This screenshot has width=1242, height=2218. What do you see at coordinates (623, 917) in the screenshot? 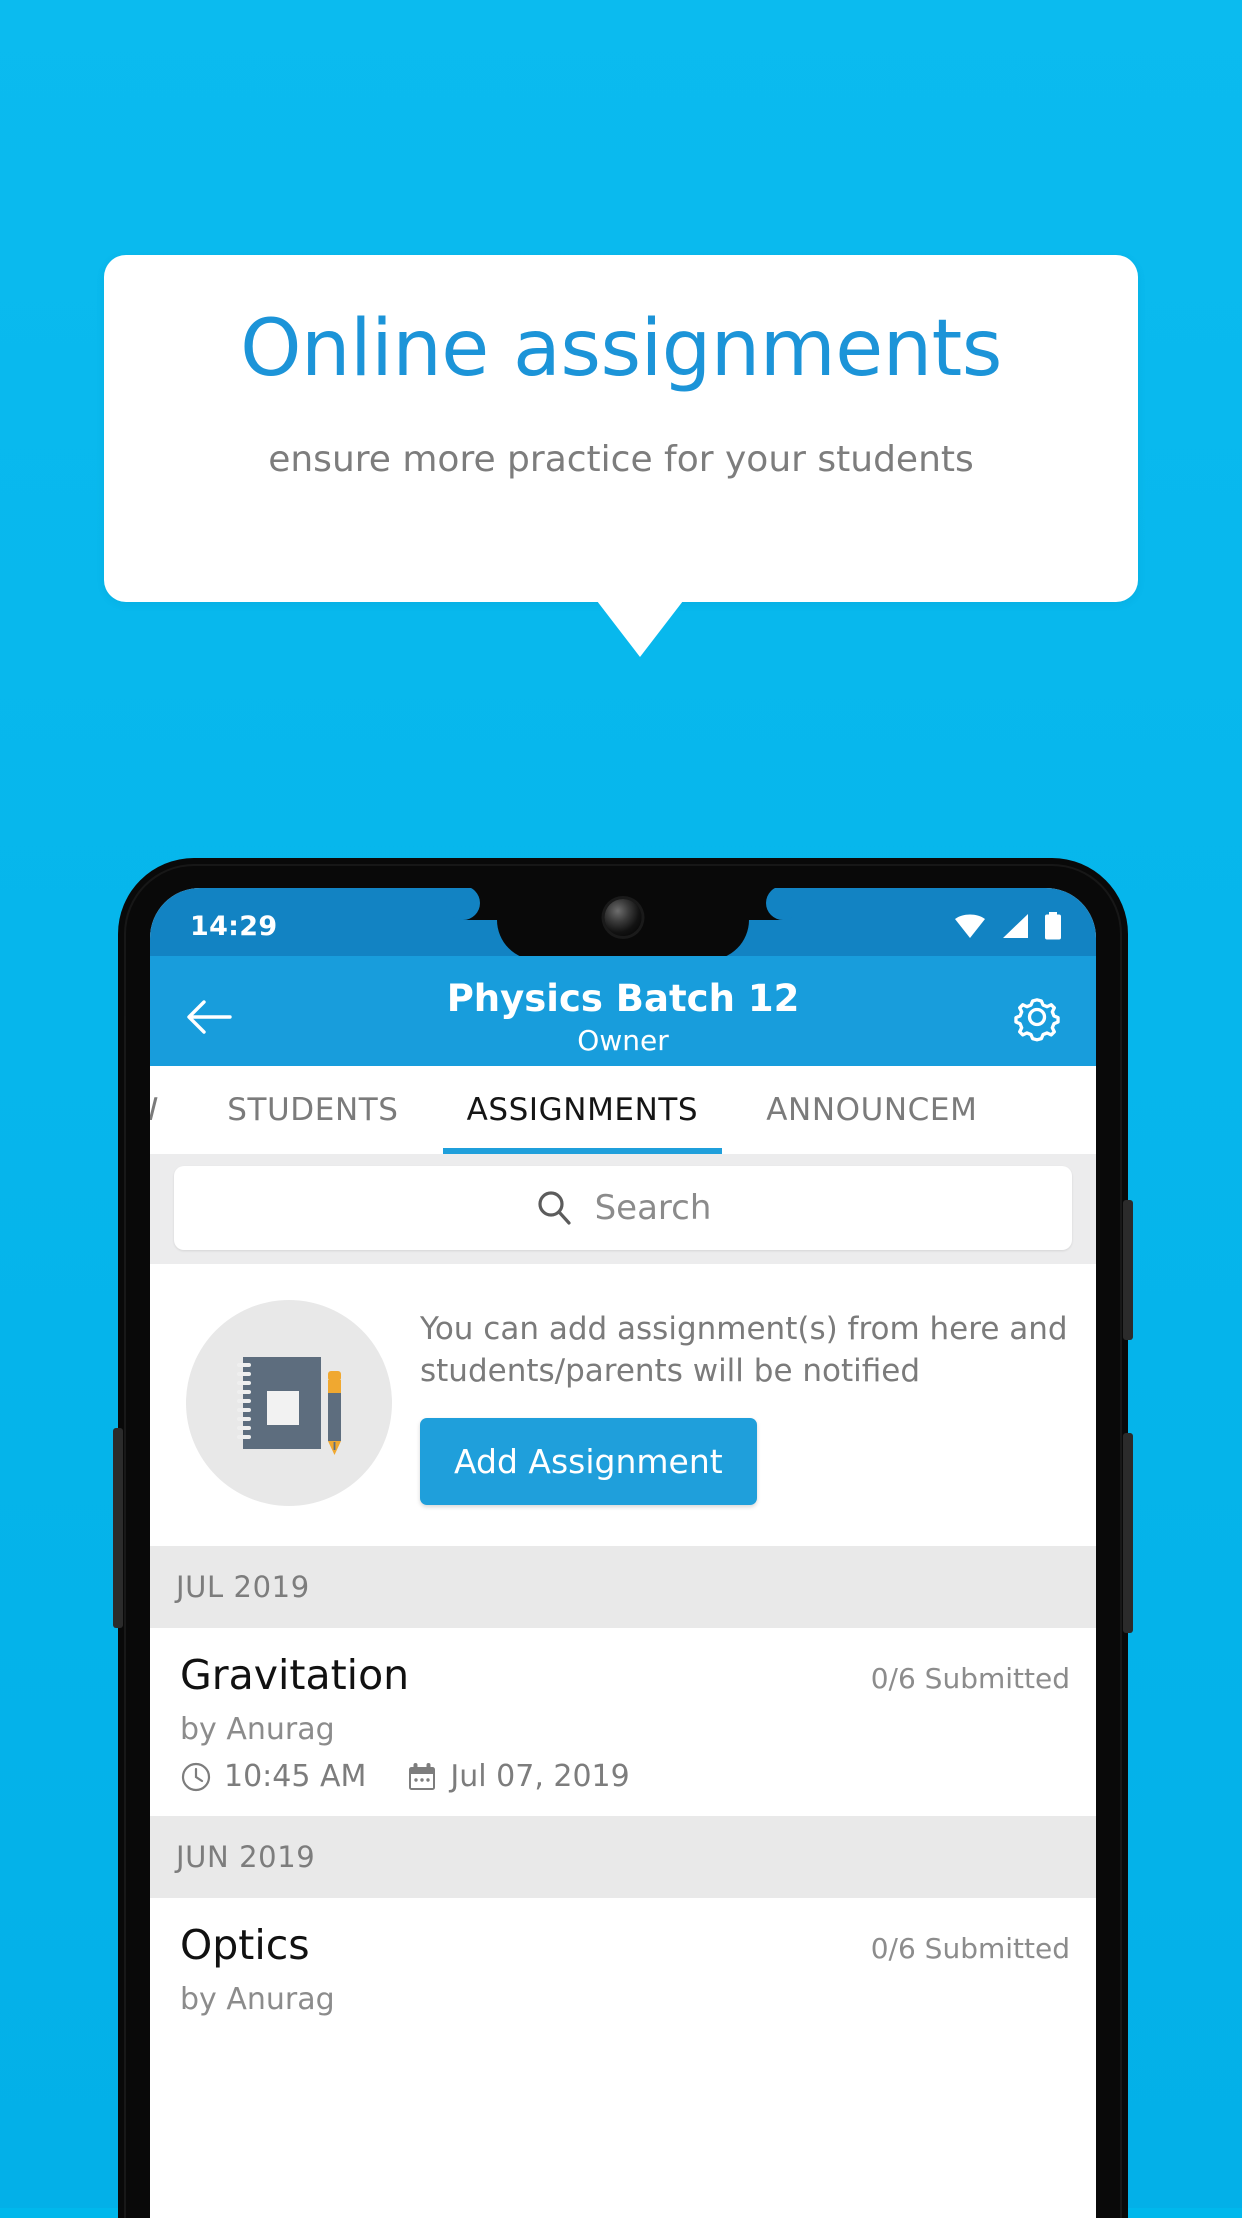
I see `front-camera` at bounding box center [623, 917].